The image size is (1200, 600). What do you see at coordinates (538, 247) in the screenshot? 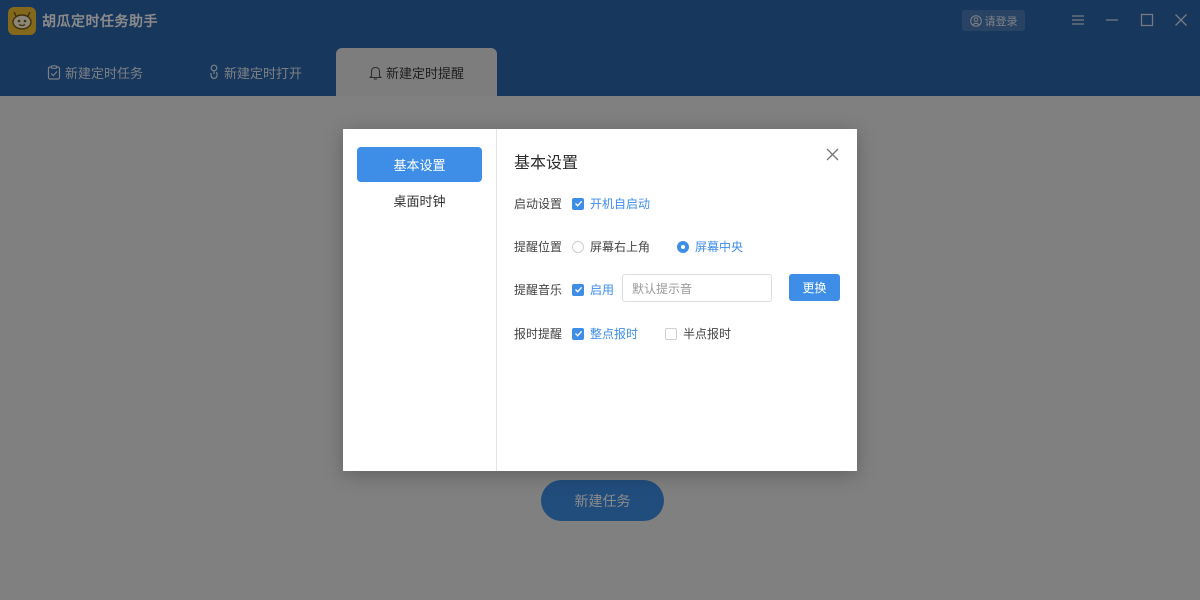
I see `position-label: 提醒位置` at bounding box center [538, 247].